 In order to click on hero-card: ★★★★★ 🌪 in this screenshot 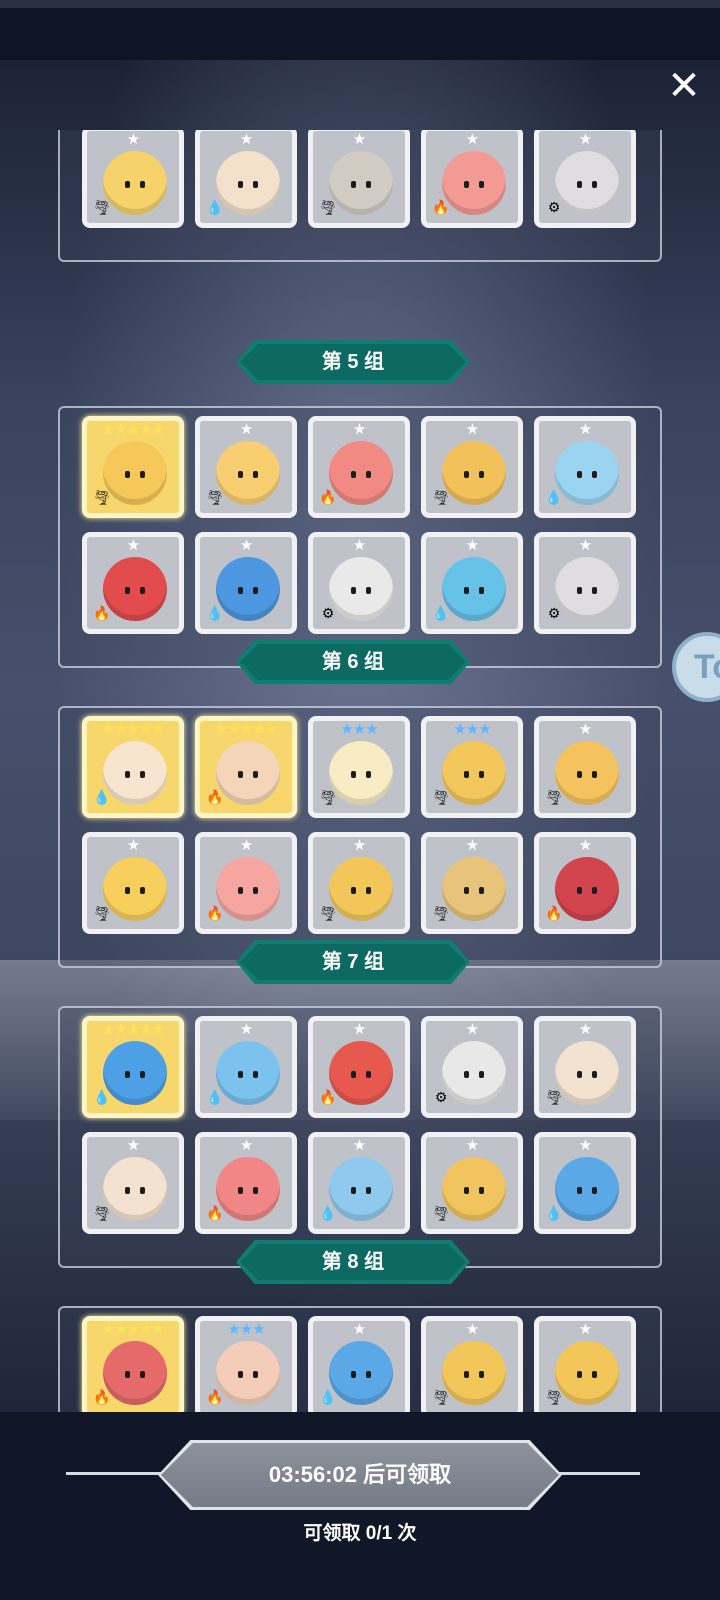, I will do `click(133, 467)`.